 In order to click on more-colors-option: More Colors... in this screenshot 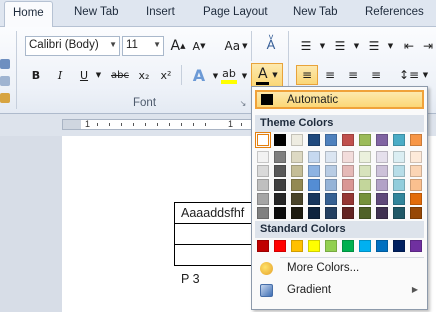, I will do `click(339, 269)`.